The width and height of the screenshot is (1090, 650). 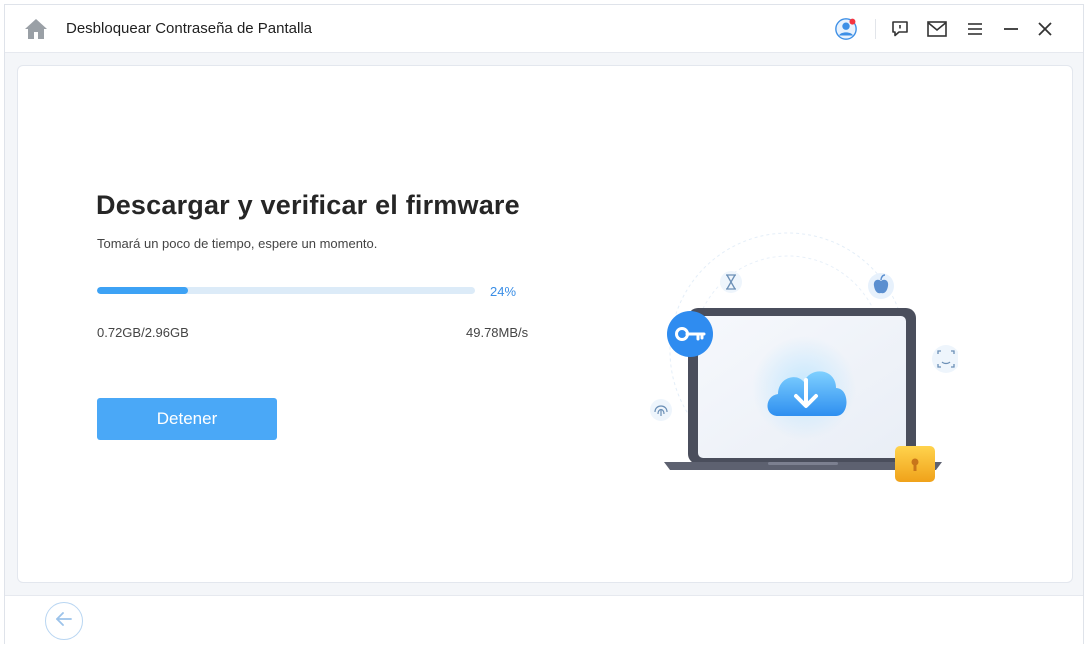 I want to click on arrow-left-icon, so click(x=64, y=621).